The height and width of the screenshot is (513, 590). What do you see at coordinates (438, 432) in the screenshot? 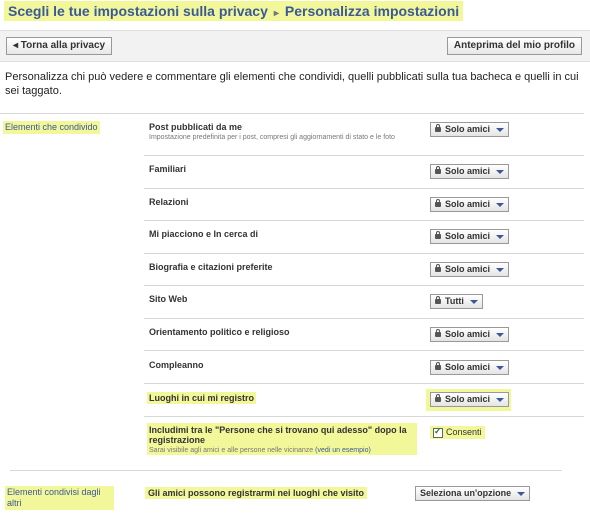
I see `consent-checkbox` at bounding box center [438, 432].